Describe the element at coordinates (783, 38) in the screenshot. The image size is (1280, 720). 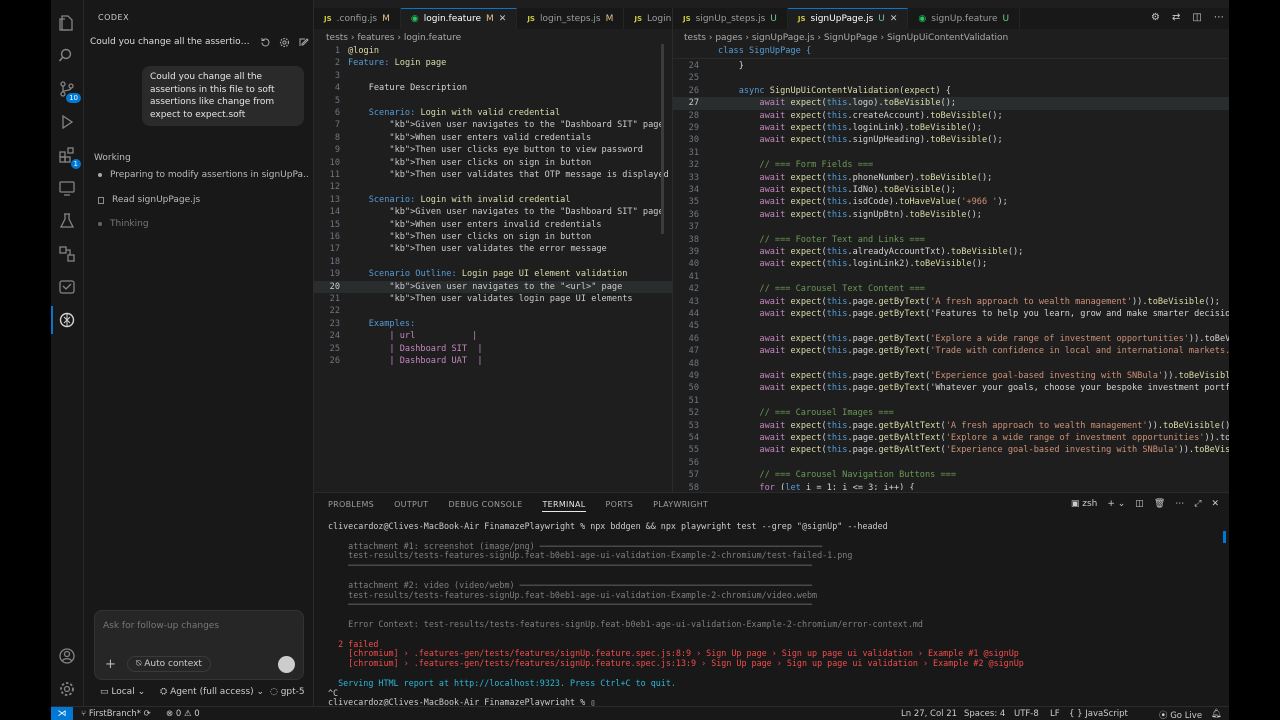
I see `breadcrumb-item: signUpPage.js` at that location.